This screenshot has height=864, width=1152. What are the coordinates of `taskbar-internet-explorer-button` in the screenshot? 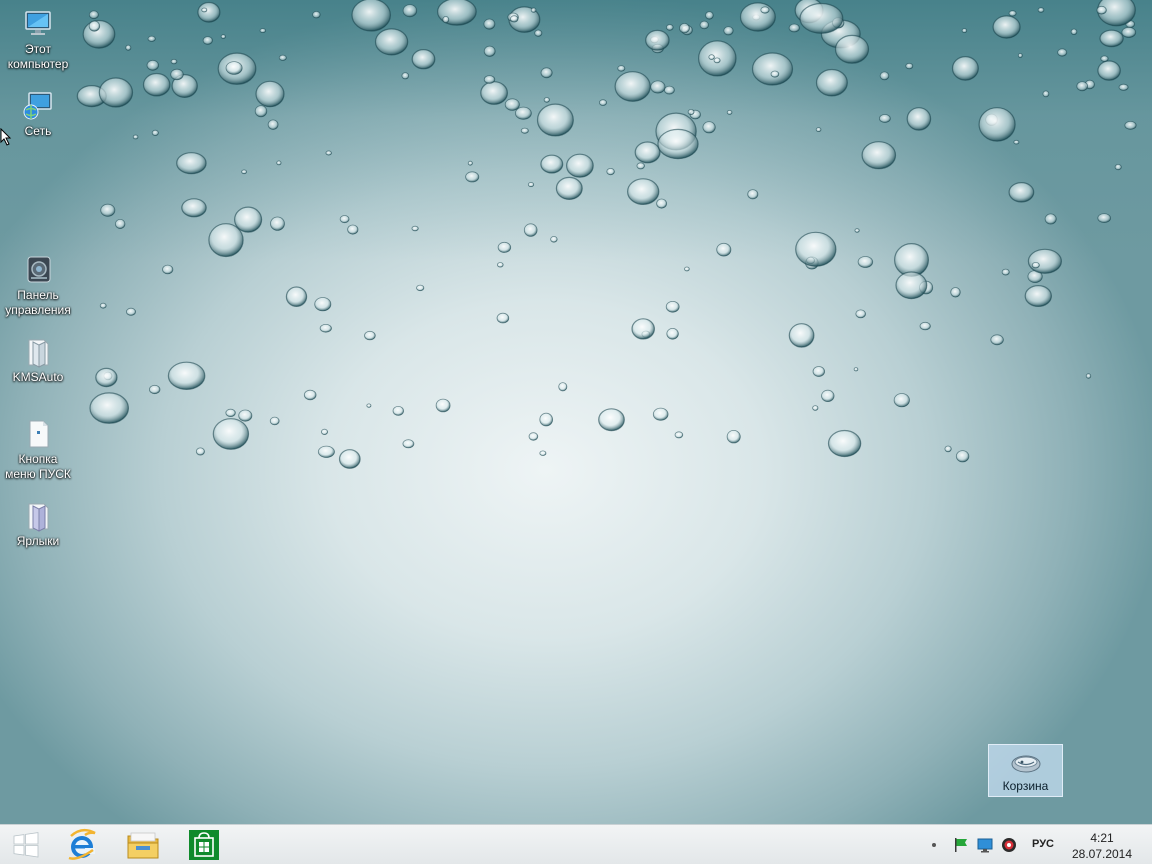 It's located at (82, 845).